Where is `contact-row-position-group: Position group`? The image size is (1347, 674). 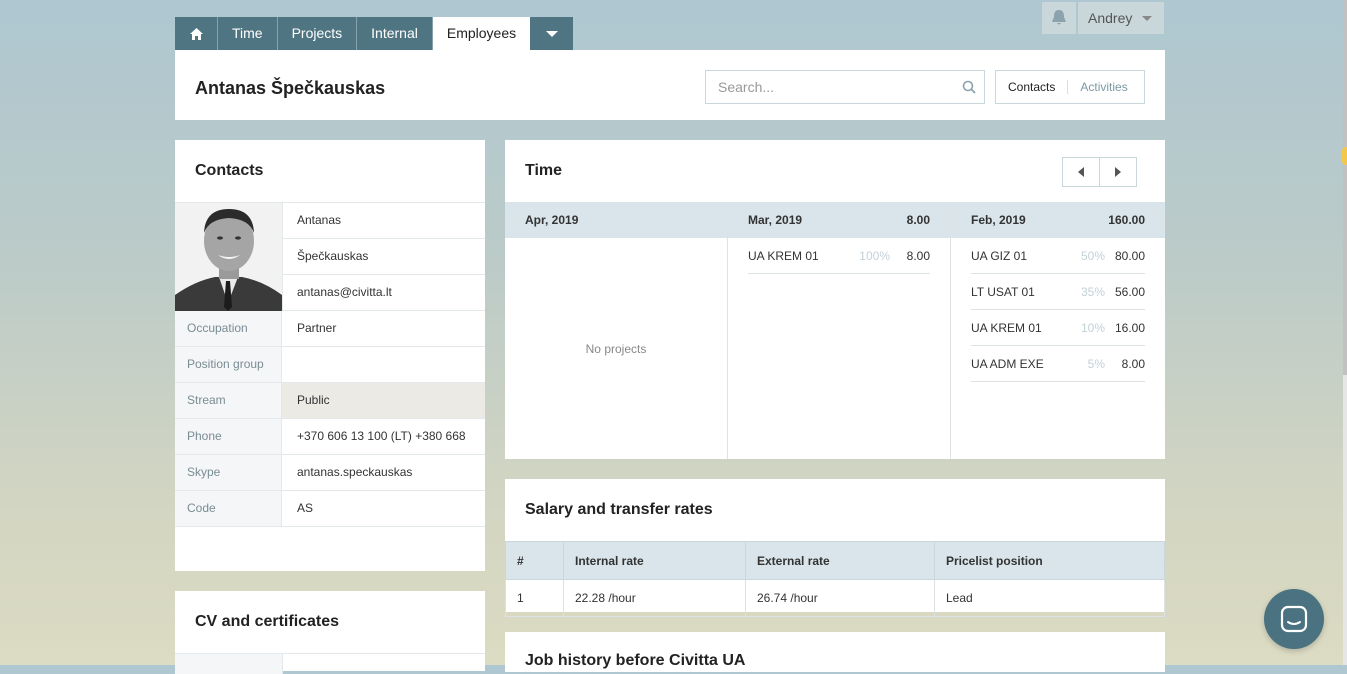
contact-row-position-group: Position group is located at coordinates (330, 365).